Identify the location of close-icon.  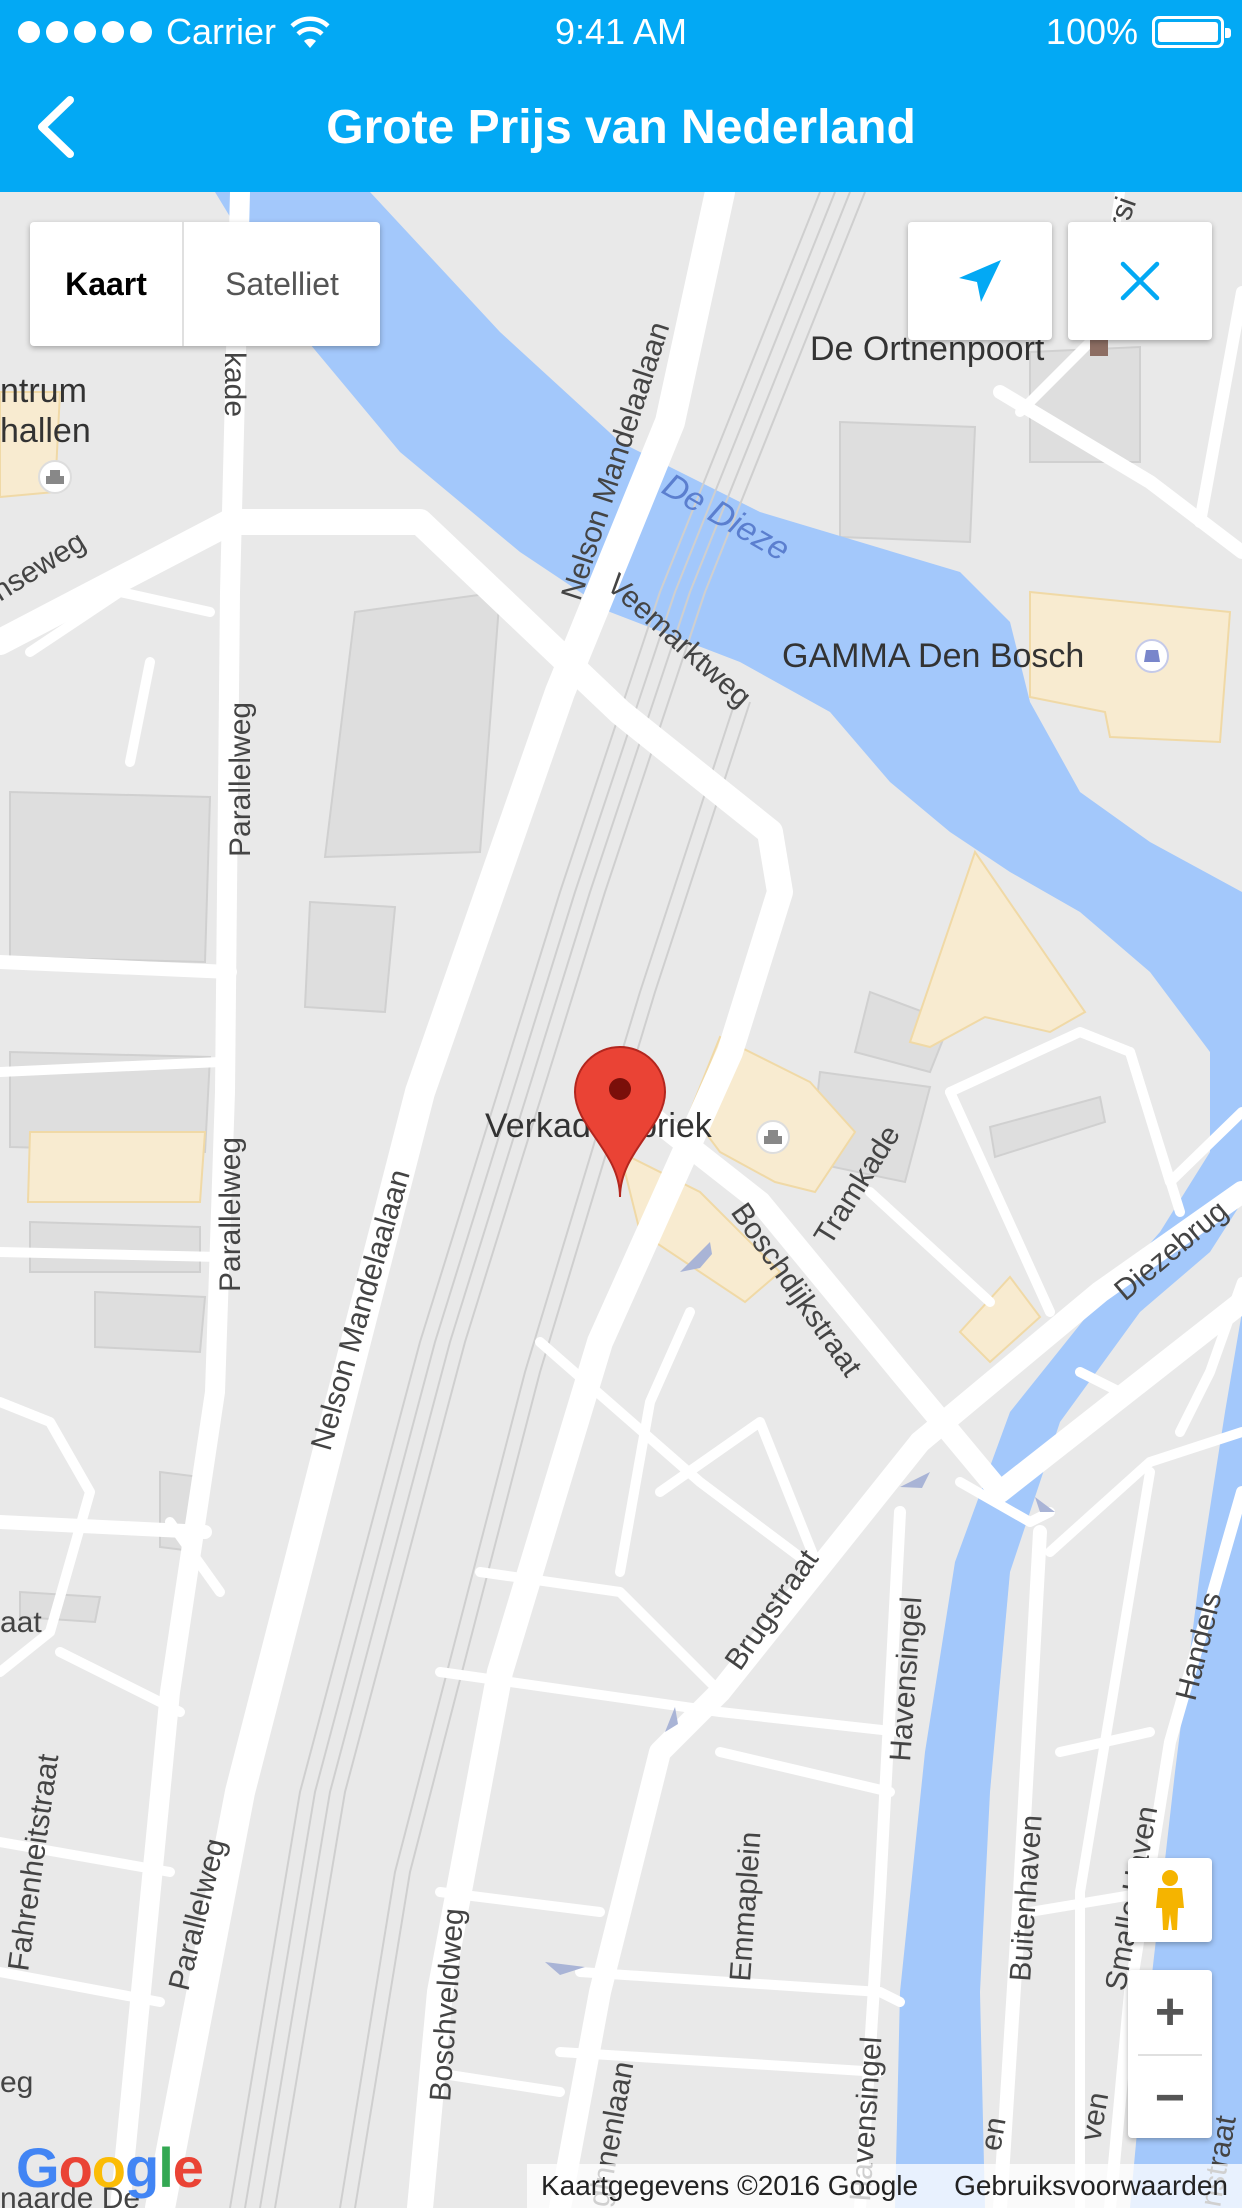
(1140, 281).